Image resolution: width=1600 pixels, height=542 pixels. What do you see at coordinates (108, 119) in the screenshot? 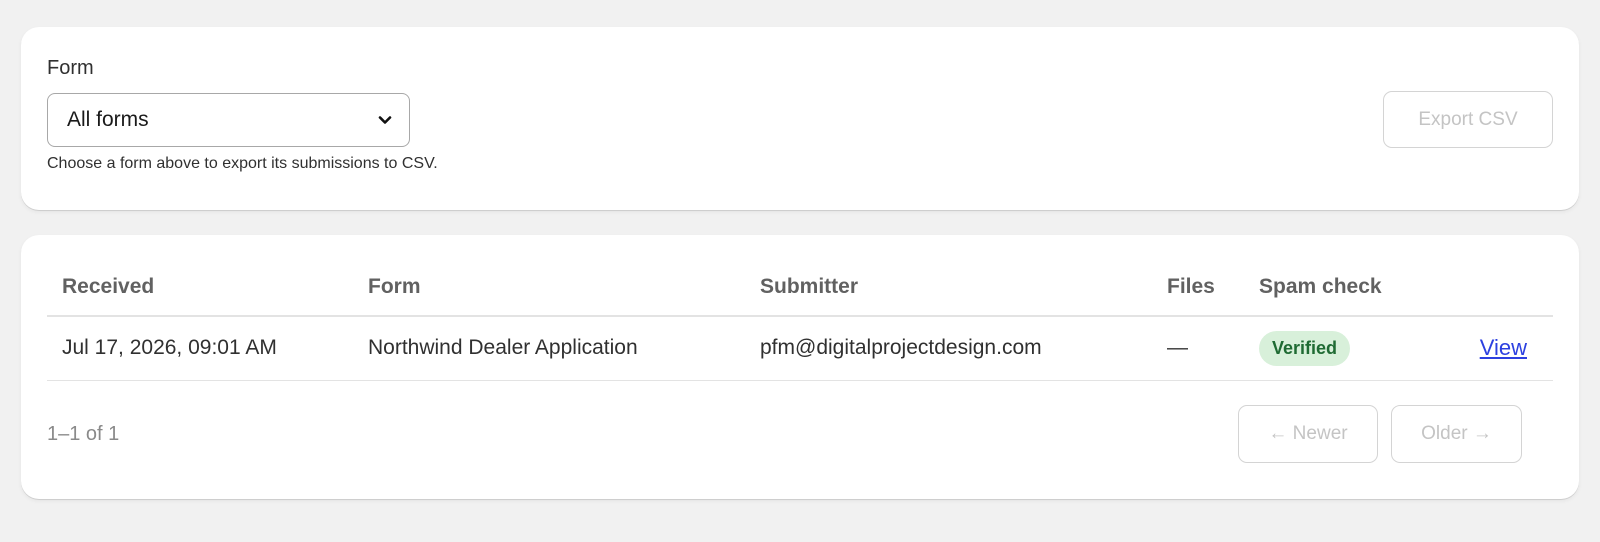
I see `form-select-value: All forms` at bounding box center [108, 119].